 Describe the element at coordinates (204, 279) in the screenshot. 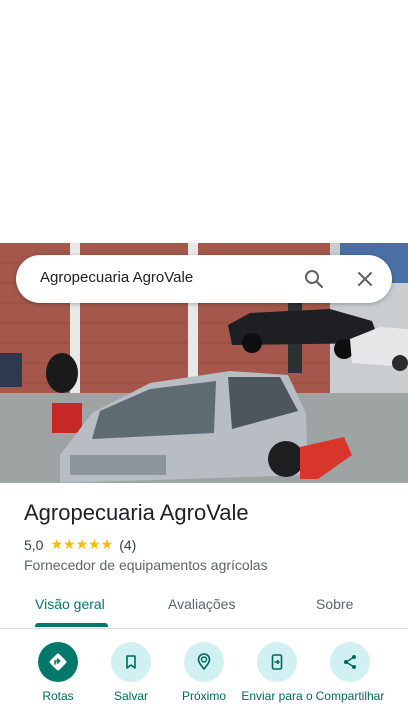

I see `search-bar: Agropecuaria AgroVale` at that location.